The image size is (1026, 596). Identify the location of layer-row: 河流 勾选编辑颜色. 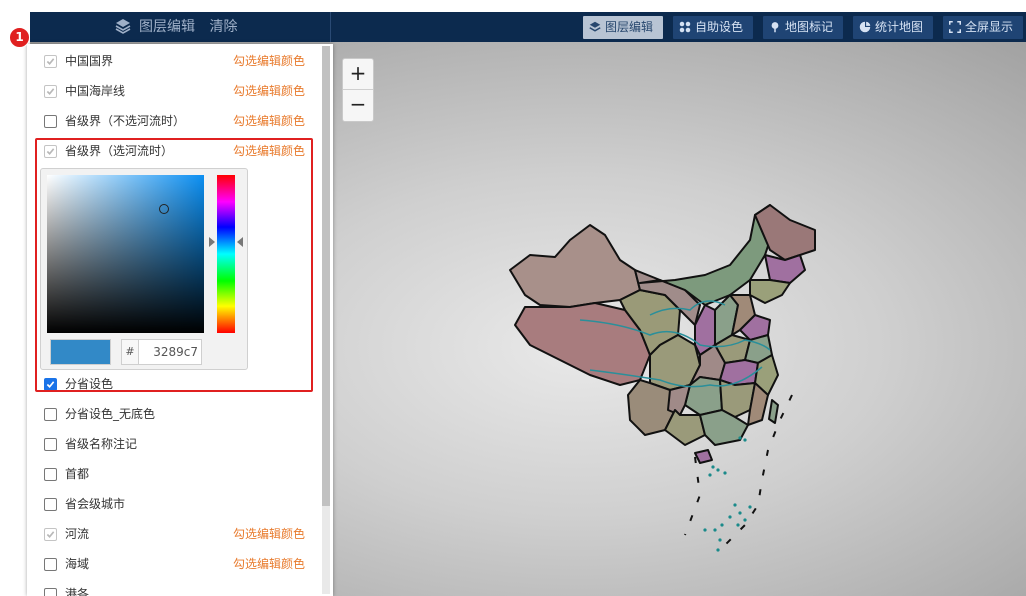
(172, 534).